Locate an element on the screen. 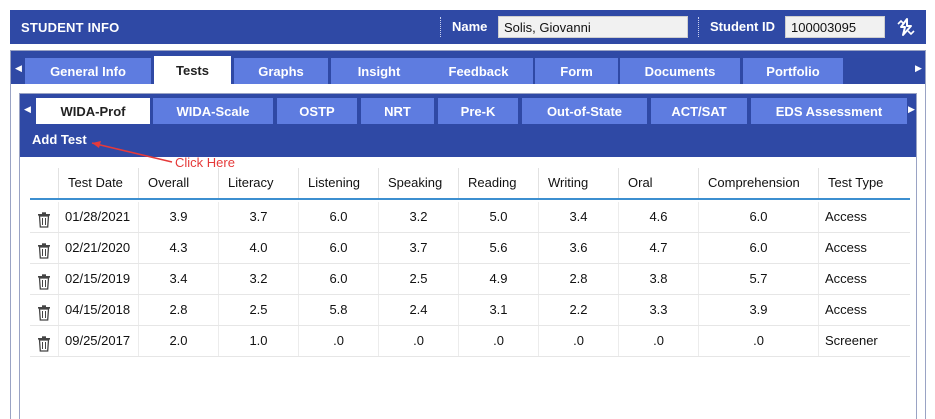  table-row: 04/15/2018 2.8 2.5 5.8 2.4 3.1 2.2 3.3 3.9 Access is located at coordinates (470, 310).